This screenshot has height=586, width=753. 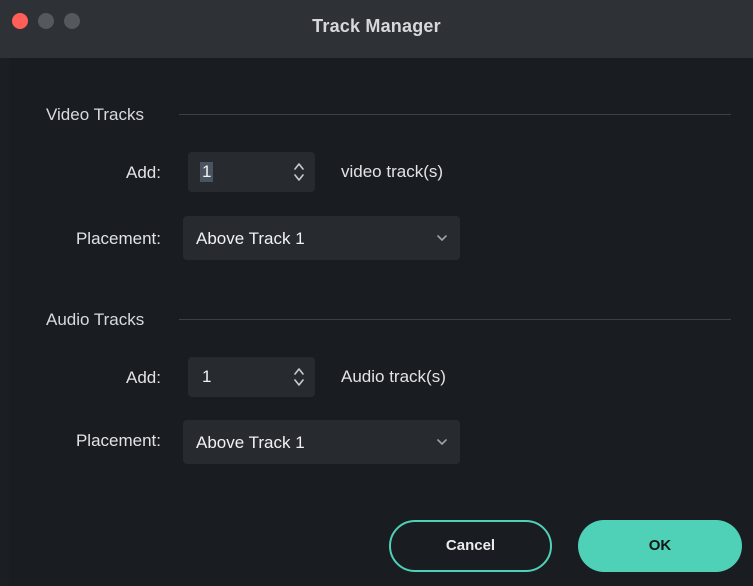 I want to click on audio-track-count-stepper: 1, so click(x=251, y=377).